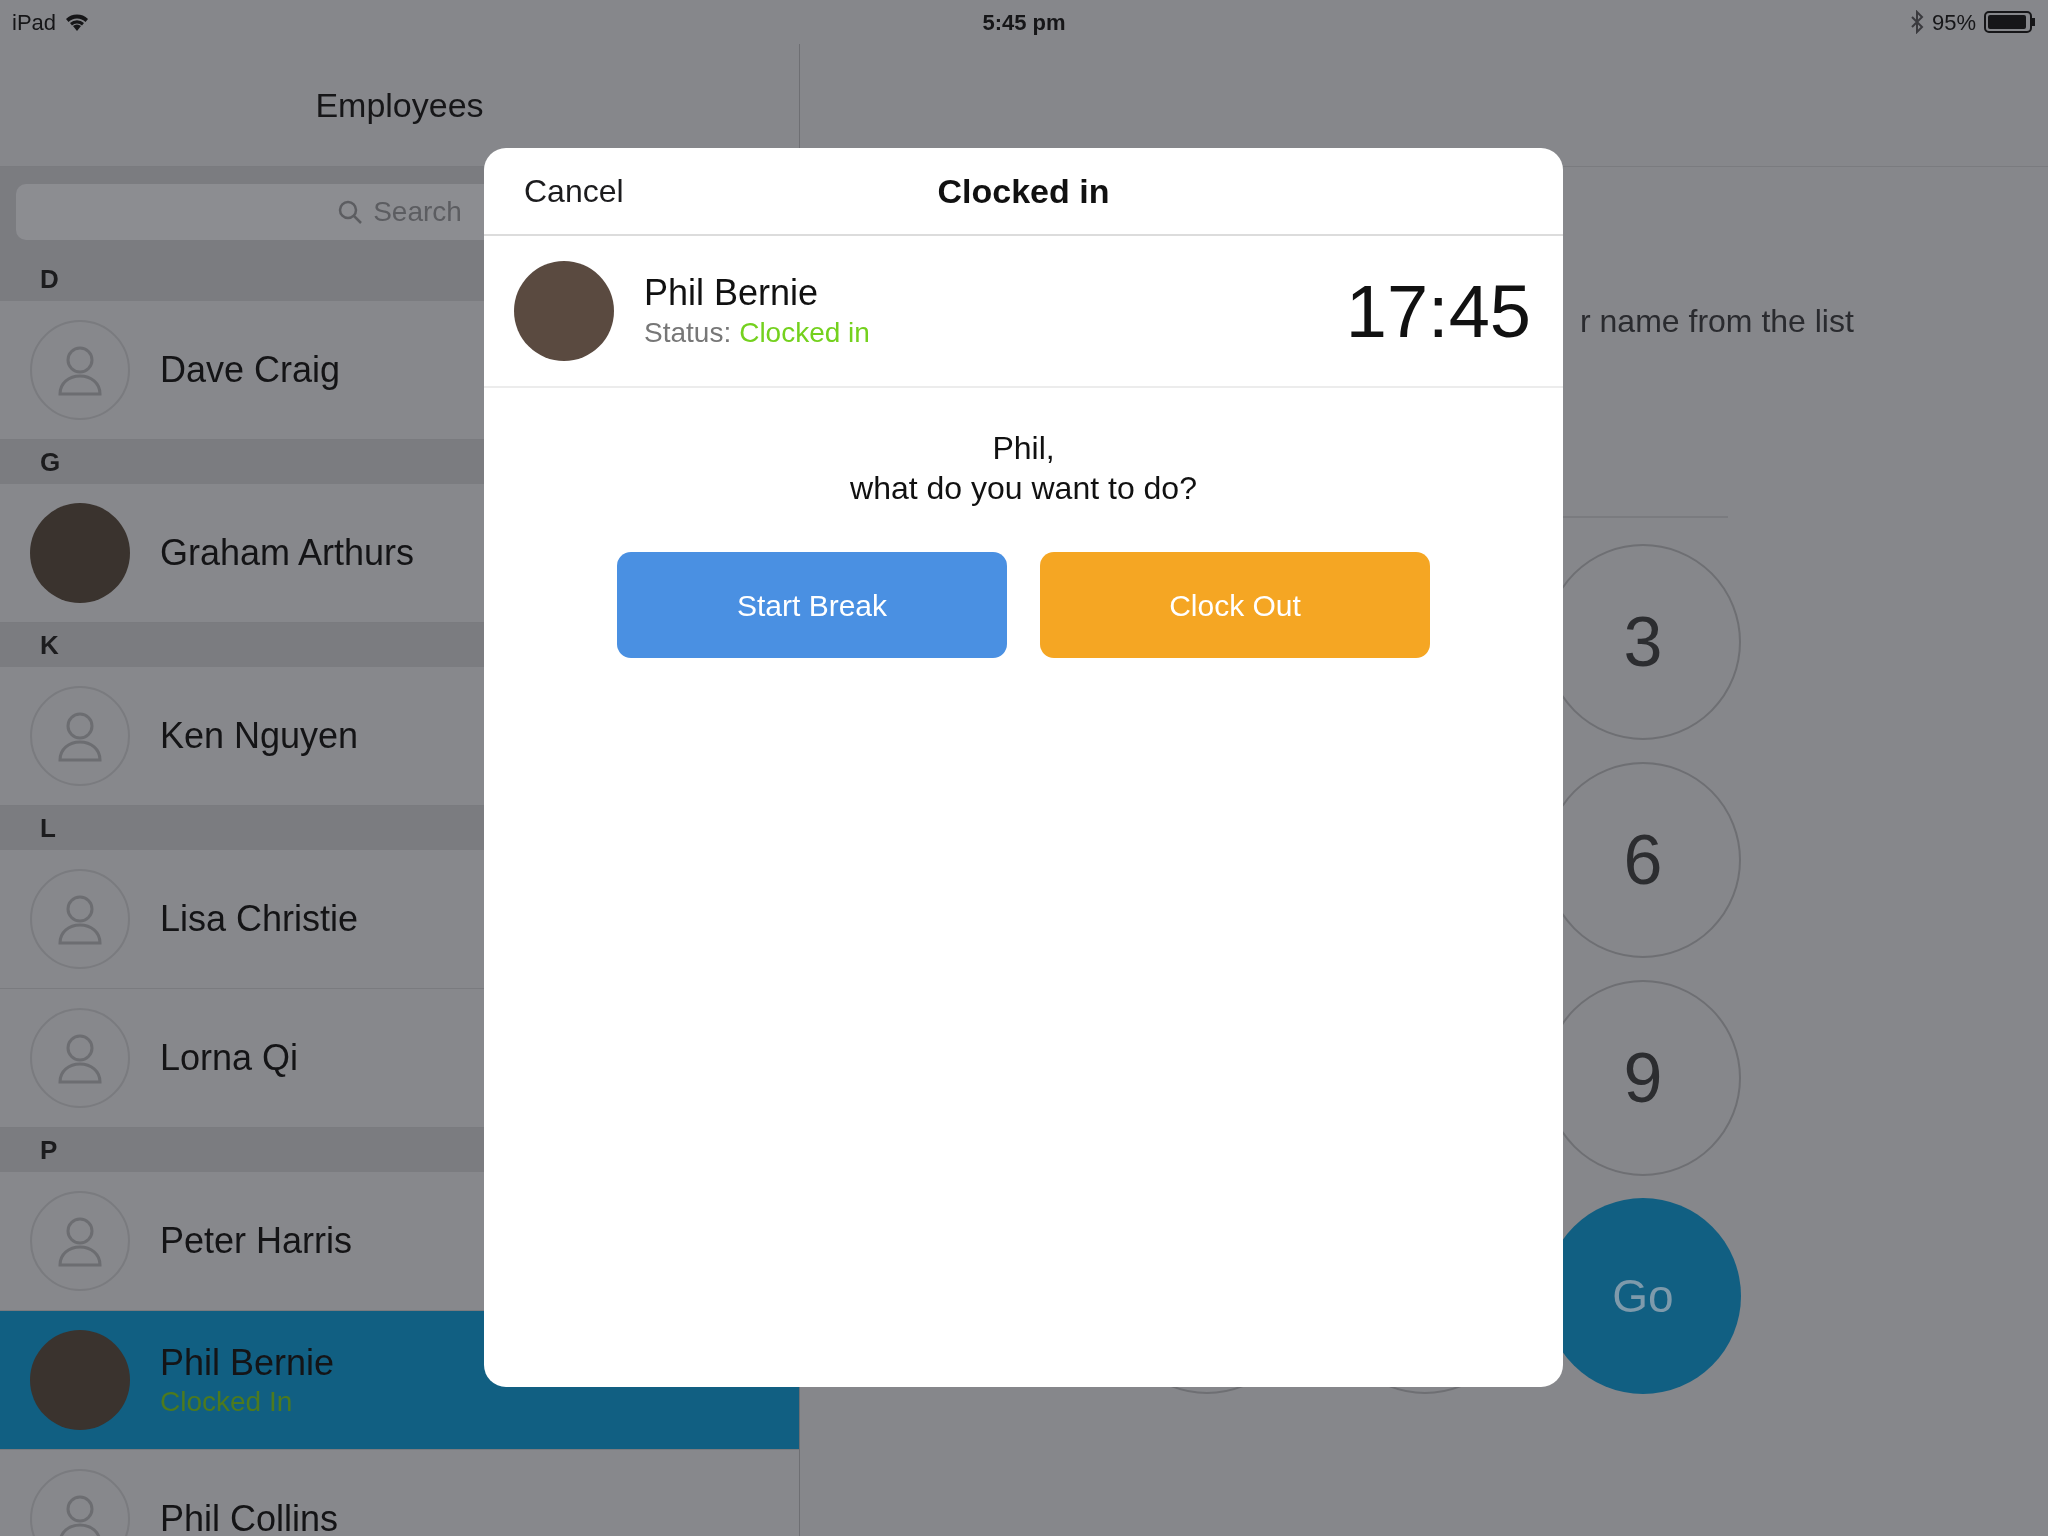 The width and height of the screenshot is (2048, 1536). Describe the element at coordinates (1953, 22) in the screenshot. I see `battery-percentage: 95%` at that location.